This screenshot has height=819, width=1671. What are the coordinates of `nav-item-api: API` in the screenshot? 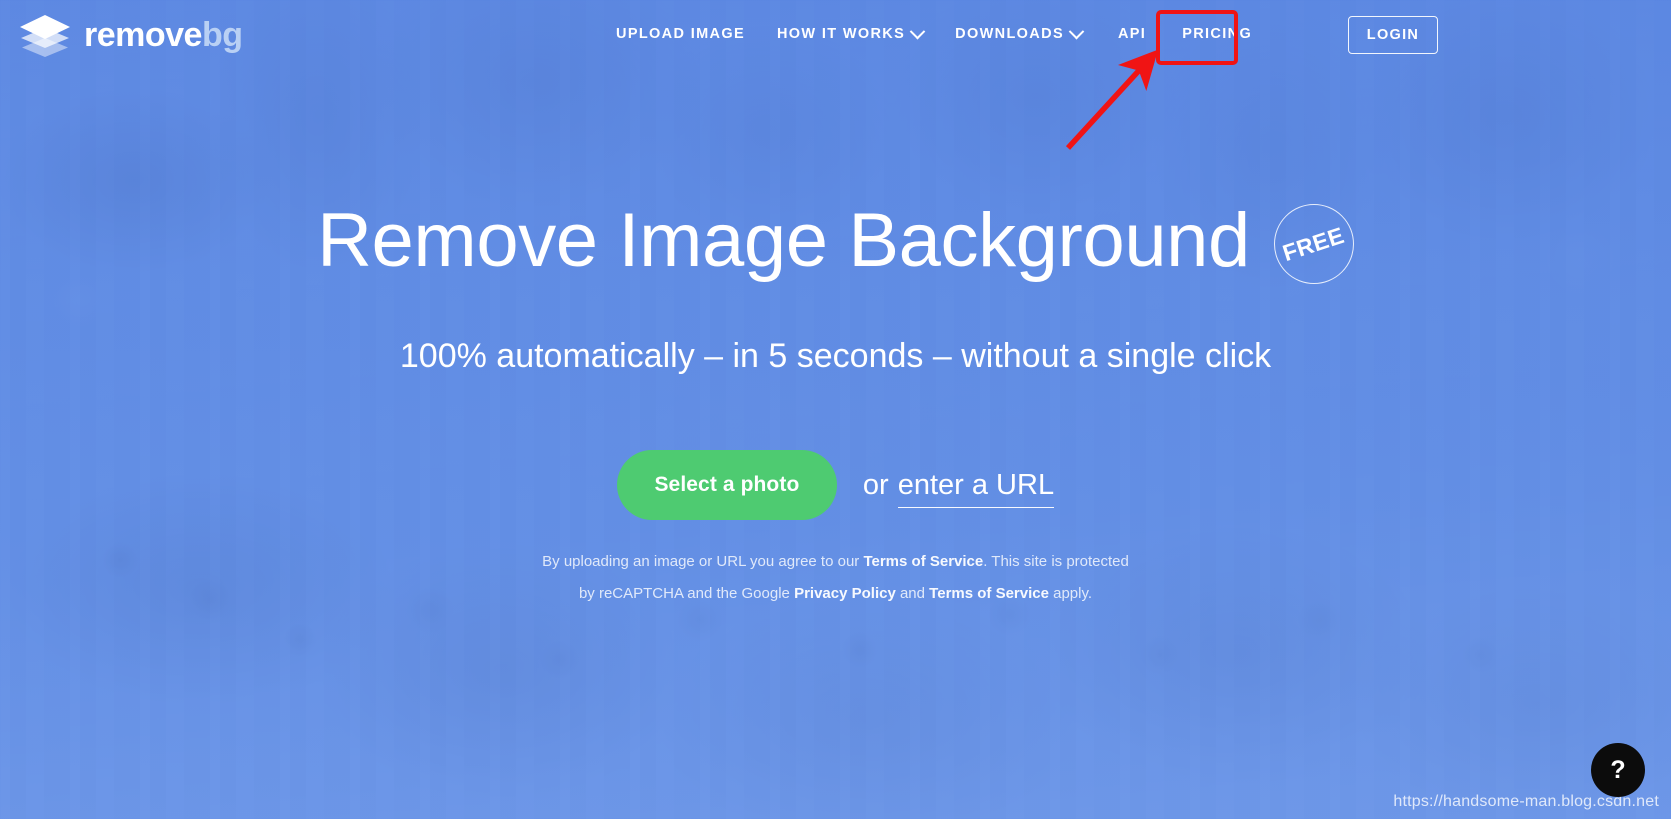 It's located at (1132, 34).